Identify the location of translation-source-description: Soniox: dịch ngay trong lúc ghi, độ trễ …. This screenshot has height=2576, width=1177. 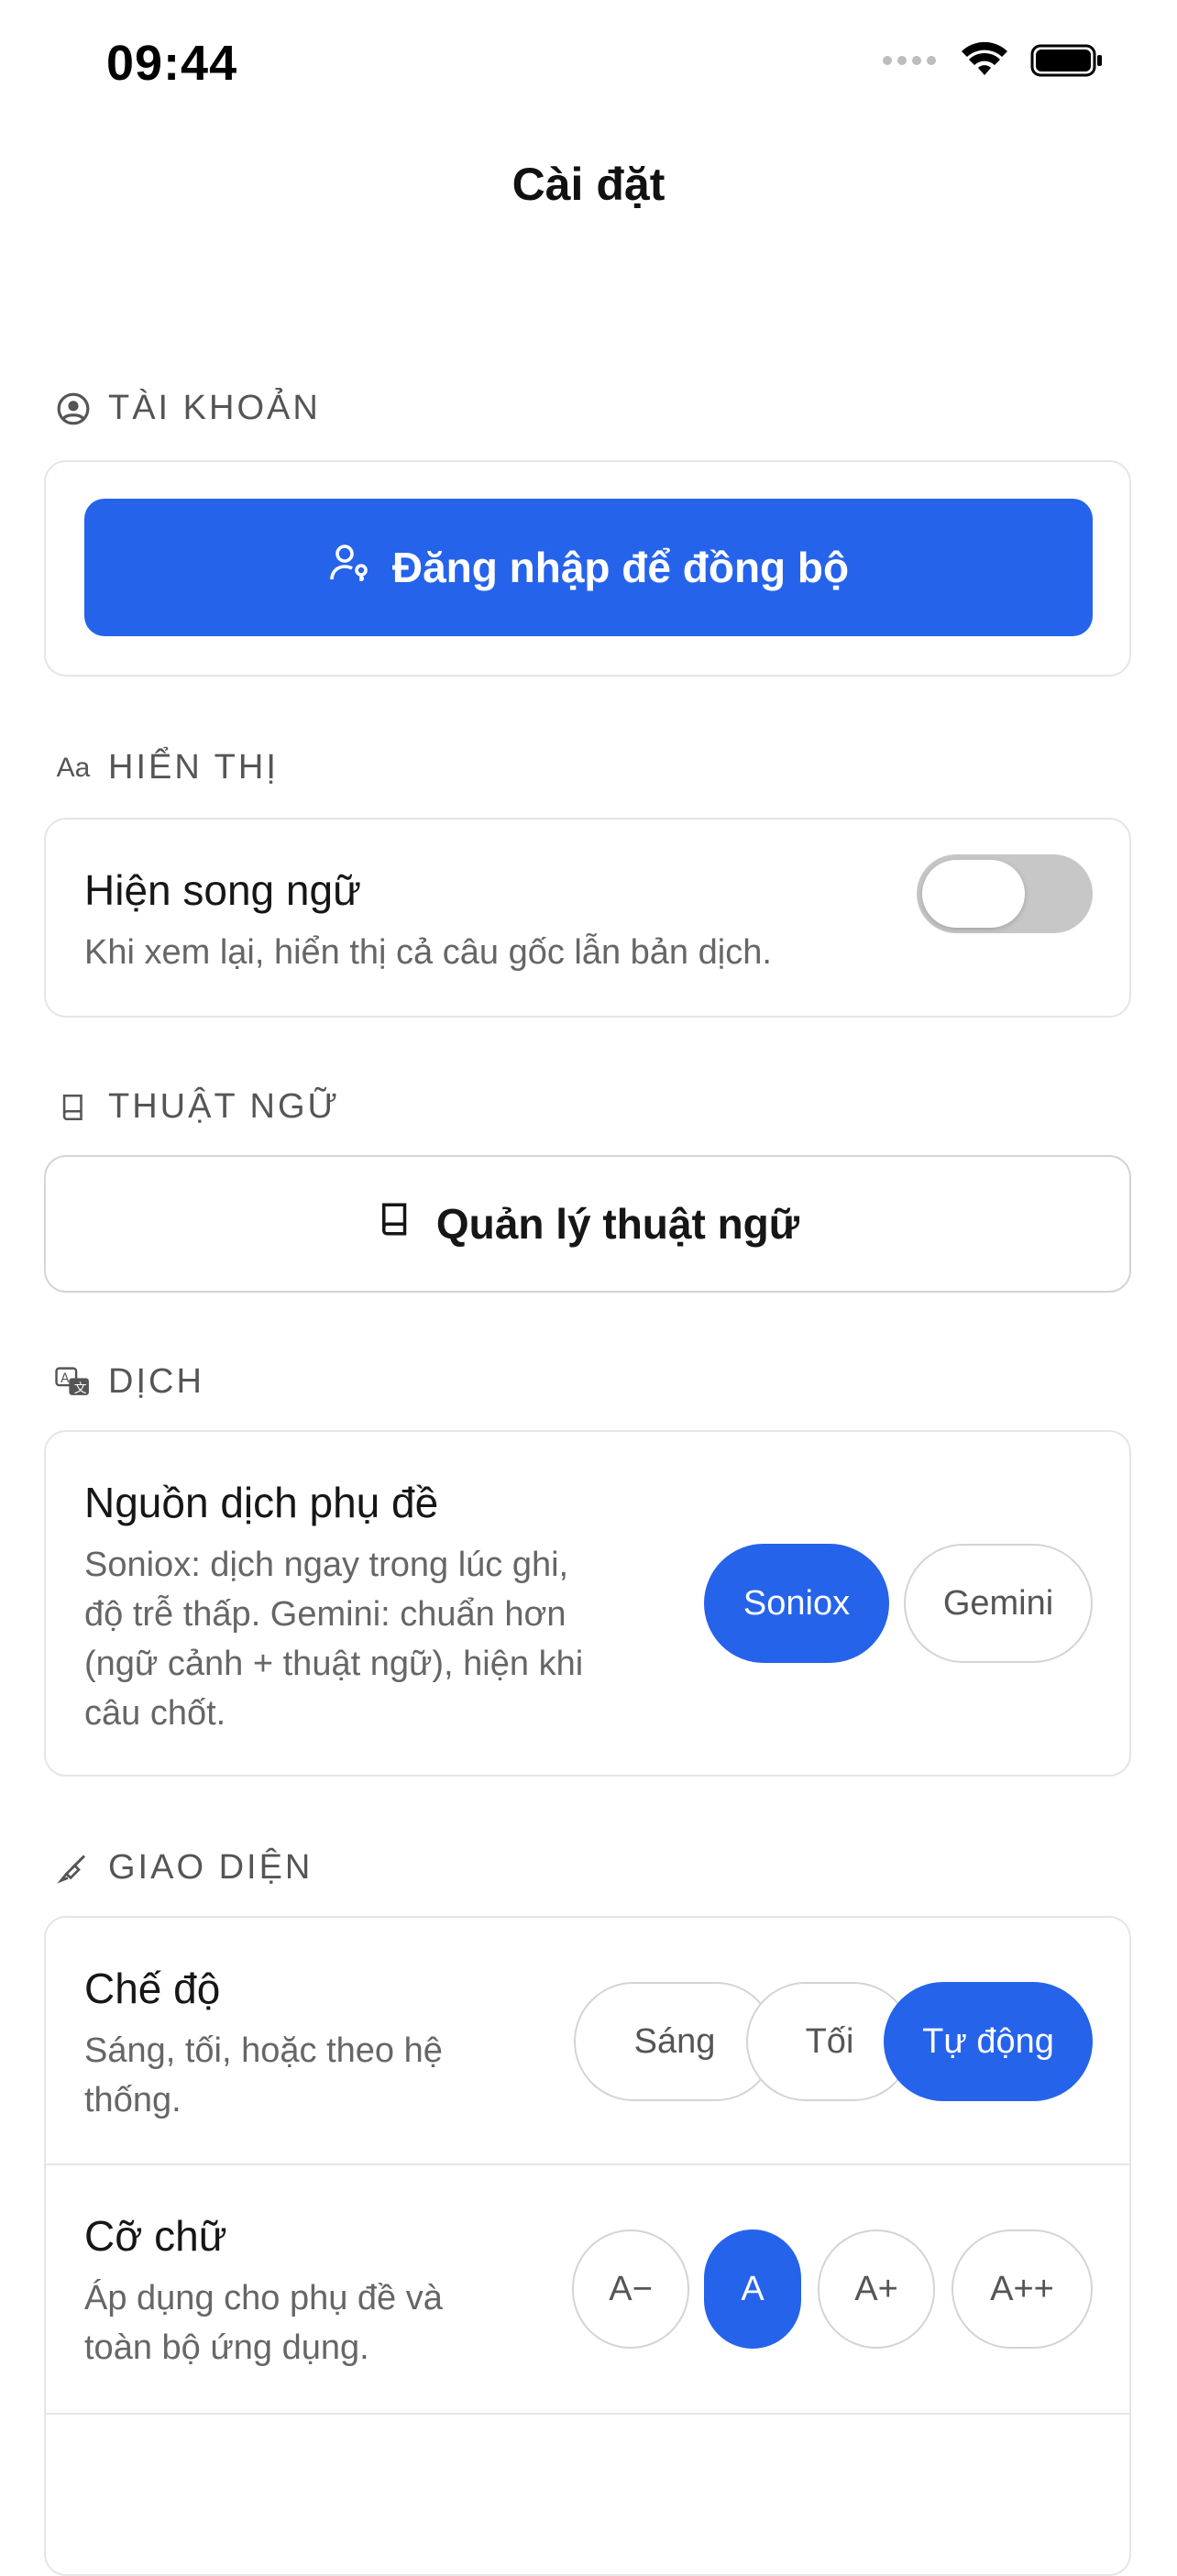
(333, 1639).